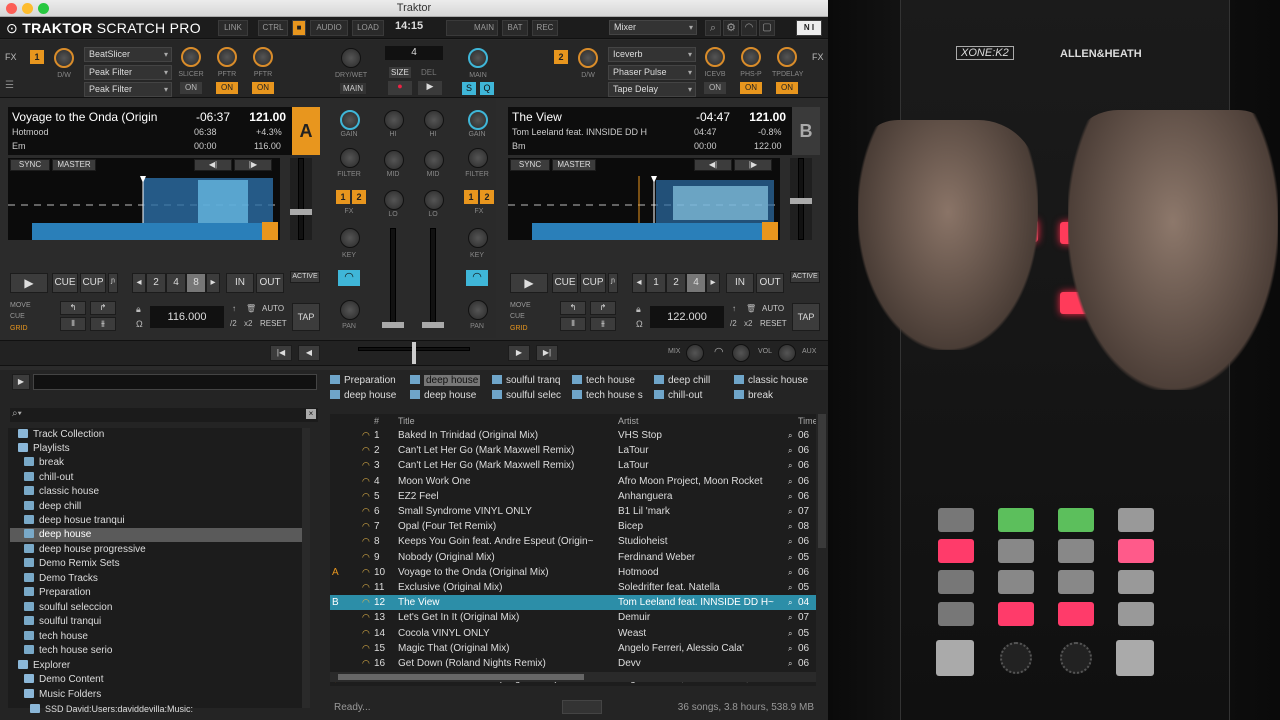 This screenshot has height=720, width=1280. Describe the element at coordinates (305, 277) in the screenshot. I see `deck-a-active-button: ACTIVE` at that location.